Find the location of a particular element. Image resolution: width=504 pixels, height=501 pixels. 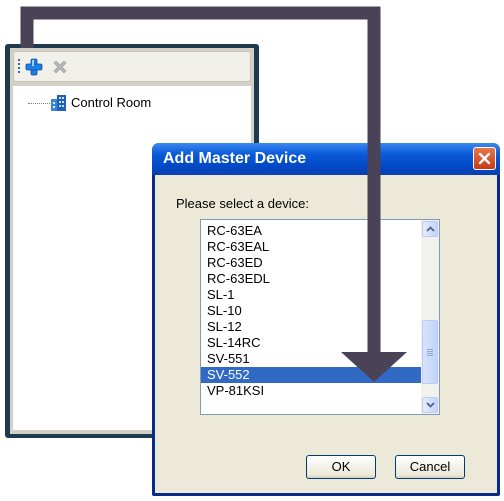

dialog-title: Add Master Device is located at coordinates (235, 158).